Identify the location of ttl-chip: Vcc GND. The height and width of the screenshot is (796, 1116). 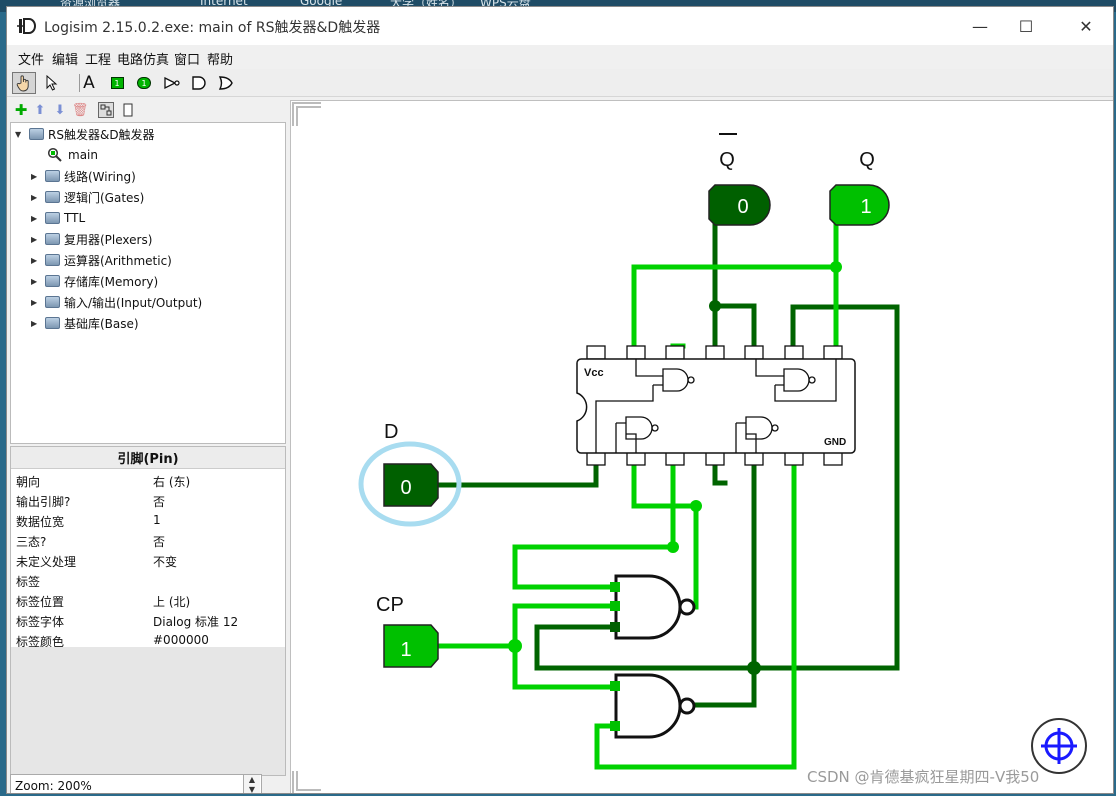
(716, 405).